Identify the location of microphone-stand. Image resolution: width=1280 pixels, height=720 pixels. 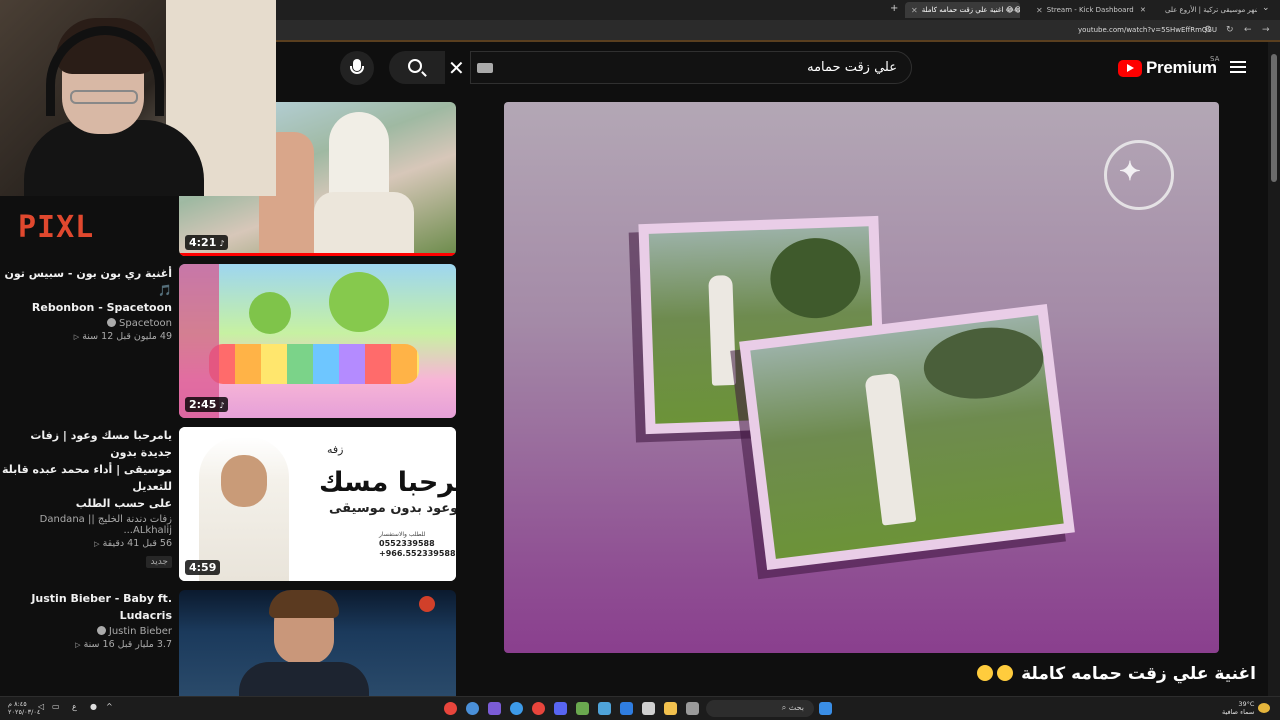
(357, 70).